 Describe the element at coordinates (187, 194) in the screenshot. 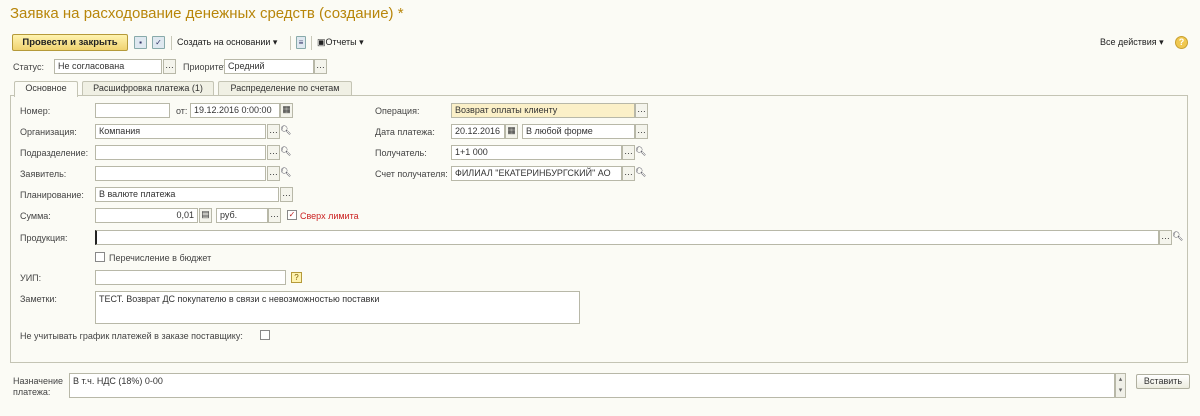

I see `planning-field: В валюте платежа` at that location.